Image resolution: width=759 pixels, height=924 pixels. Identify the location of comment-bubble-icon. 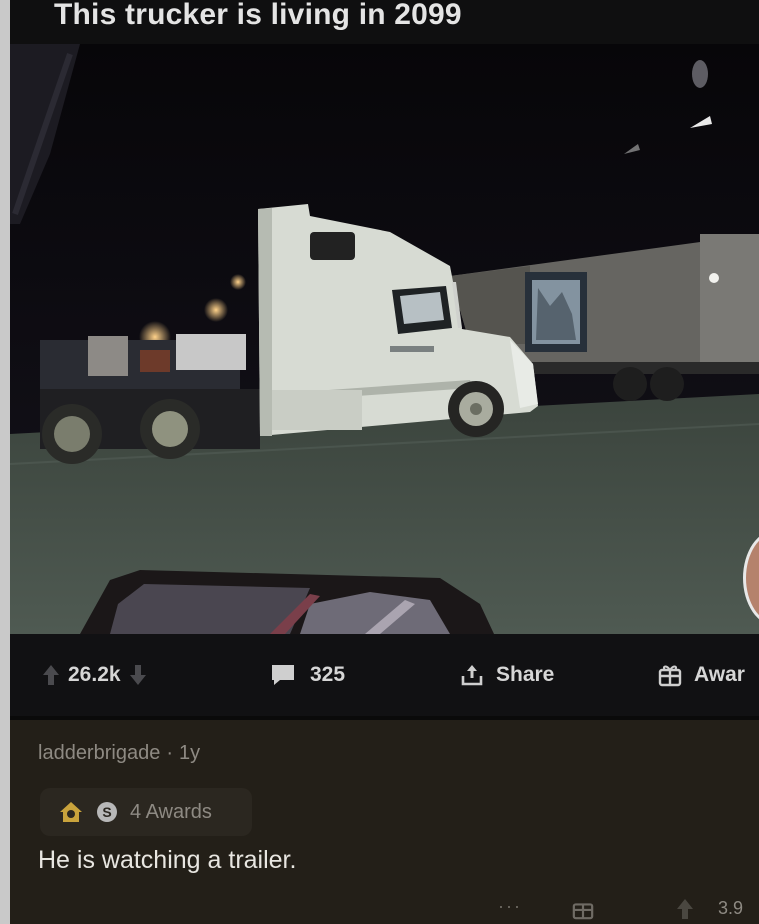
(283, 675).